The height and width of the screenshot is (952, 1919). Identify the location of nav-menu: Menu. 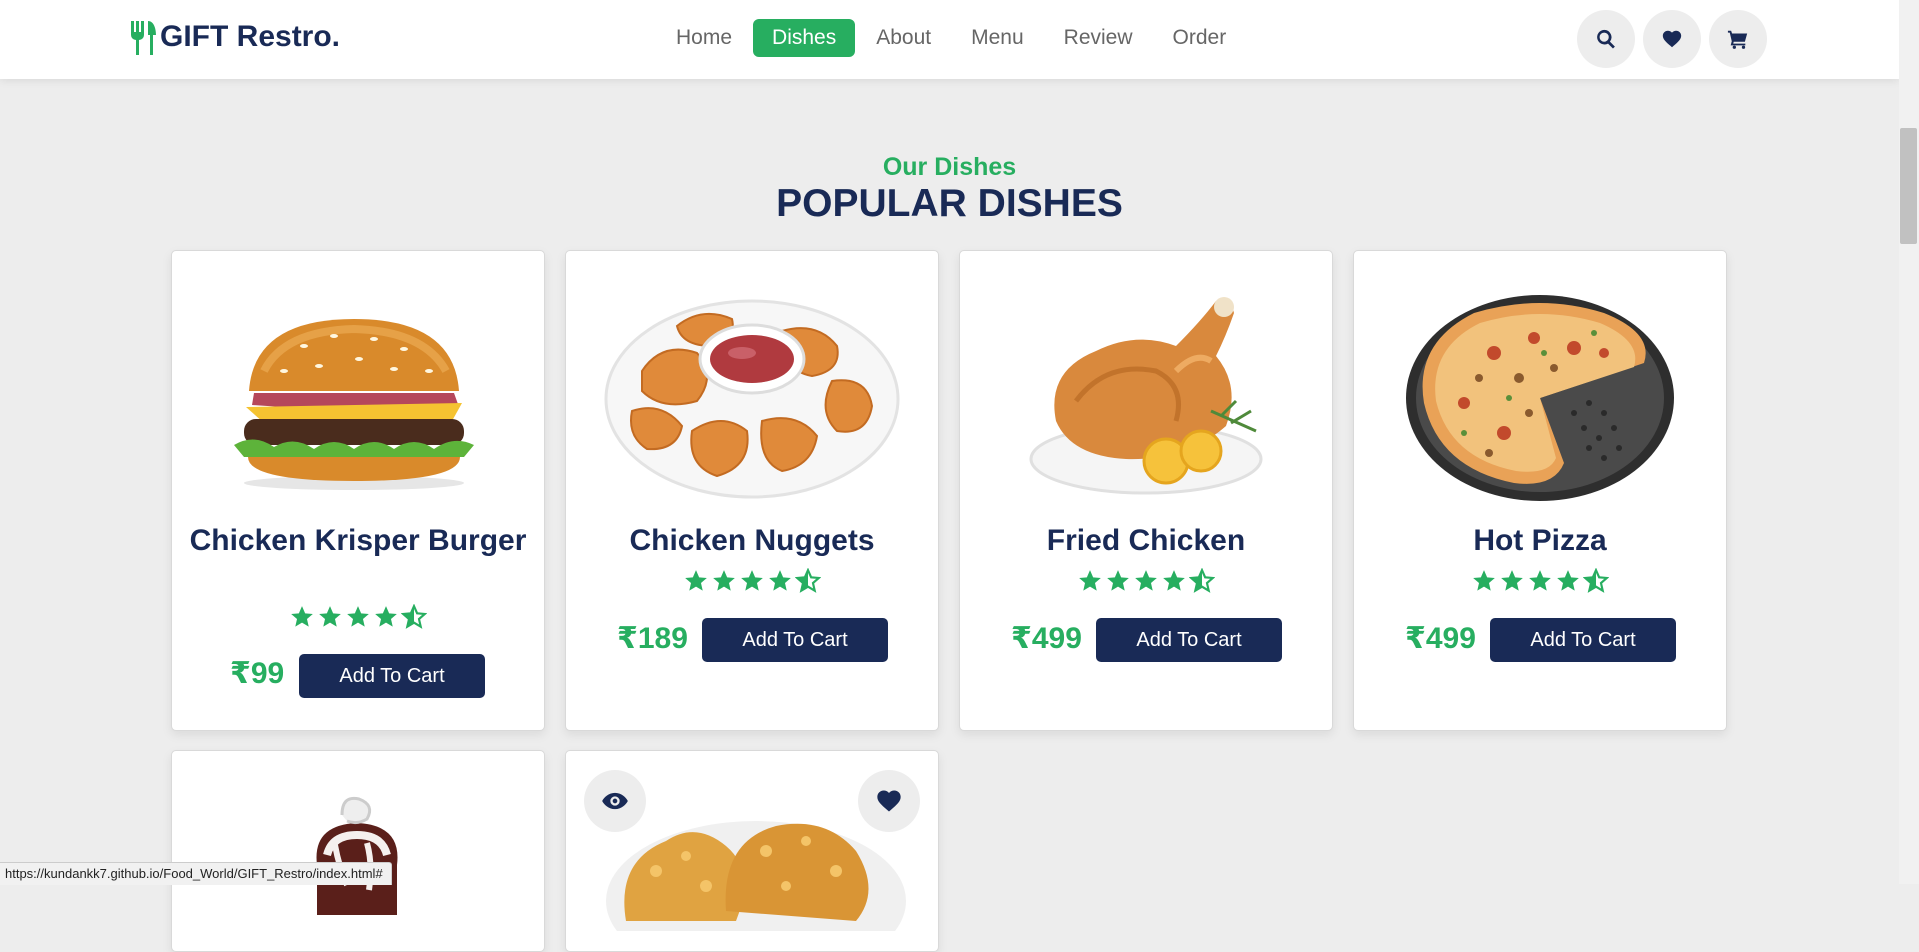
(997, 38).